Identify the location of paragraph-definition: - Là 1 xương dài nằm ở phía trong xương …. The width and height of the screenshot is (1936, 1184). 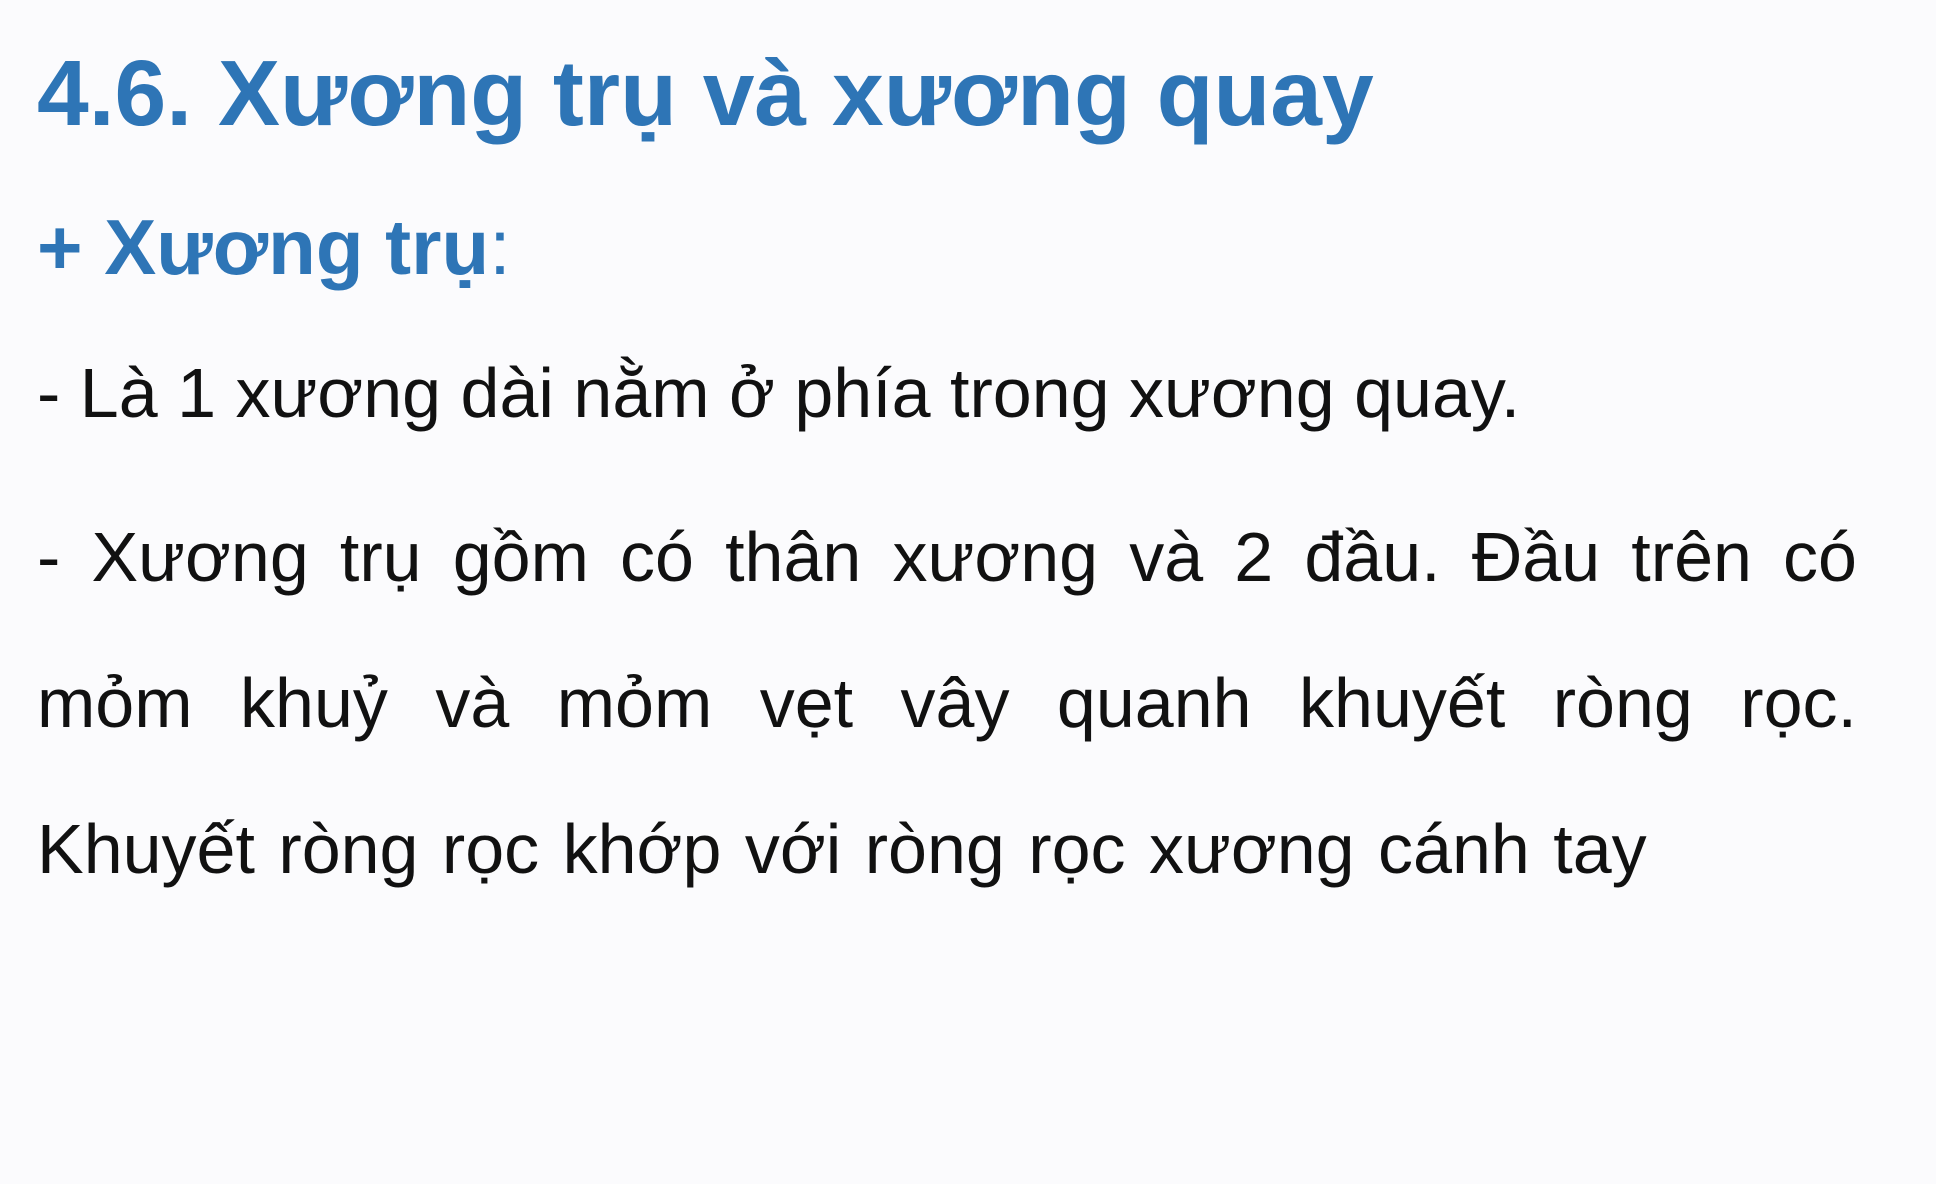
(779, 393).